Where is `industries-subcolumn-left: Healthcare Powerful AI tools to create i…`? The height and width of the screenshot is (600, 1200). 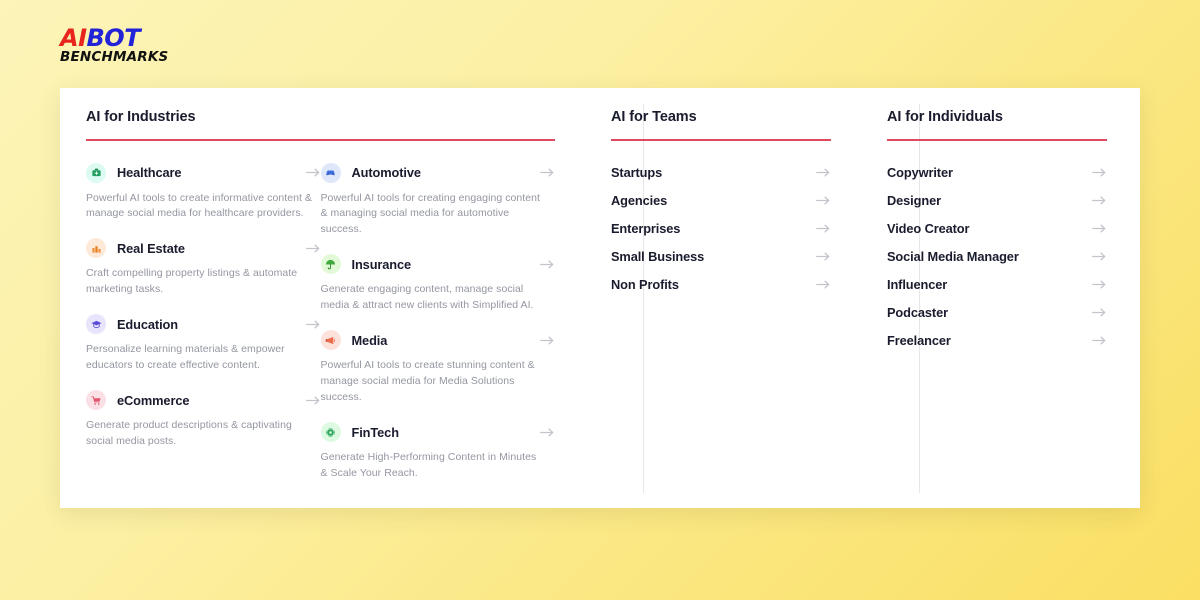
industries-subcolumn-left: Healthcare Powerful AI tools to create i… is located at coordinates (203, 330).